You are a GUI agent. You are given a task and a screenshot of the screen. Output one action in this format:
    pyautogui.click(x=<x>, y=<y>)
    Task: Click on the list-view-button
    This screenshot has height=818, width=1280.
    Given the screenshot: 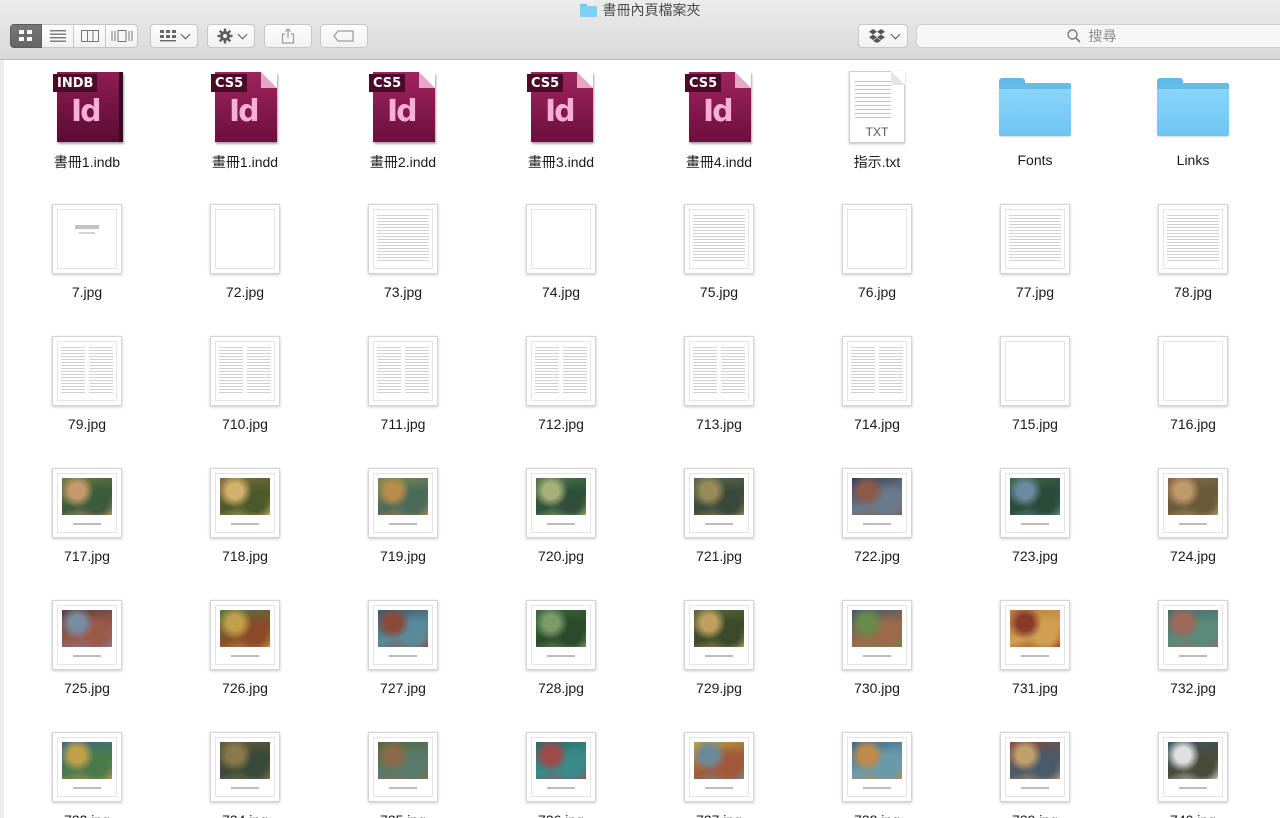 What is the action you would take?
    pyautogui.click(x=58, y=36)
    